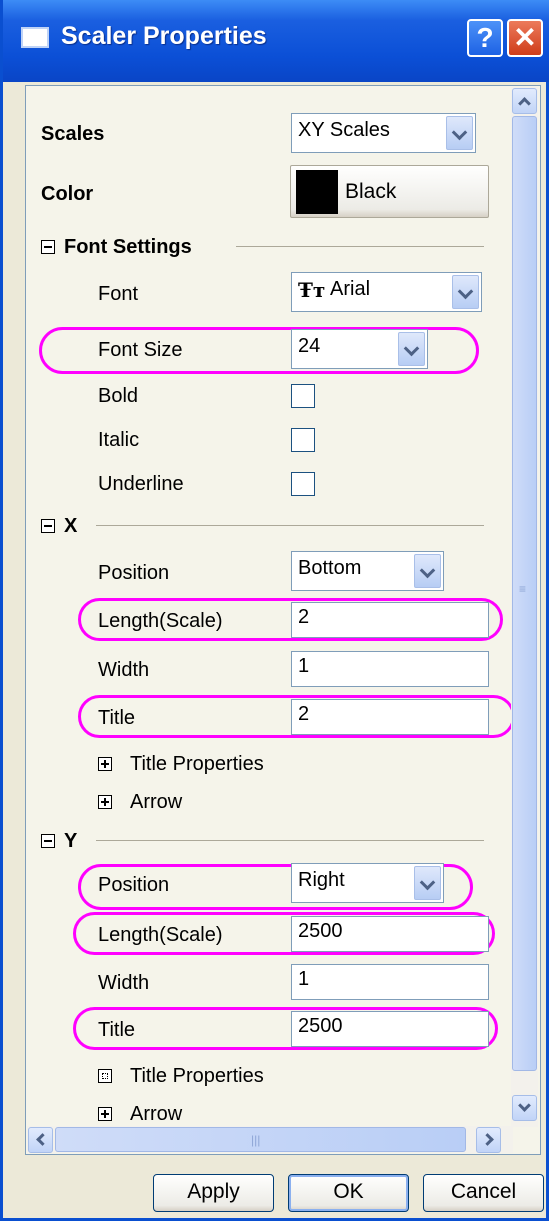 This screenshot has width=549, height=1221. Describe the element at coordinates (371, 191) in the screenshot. I see `color-value: Black` at that location.